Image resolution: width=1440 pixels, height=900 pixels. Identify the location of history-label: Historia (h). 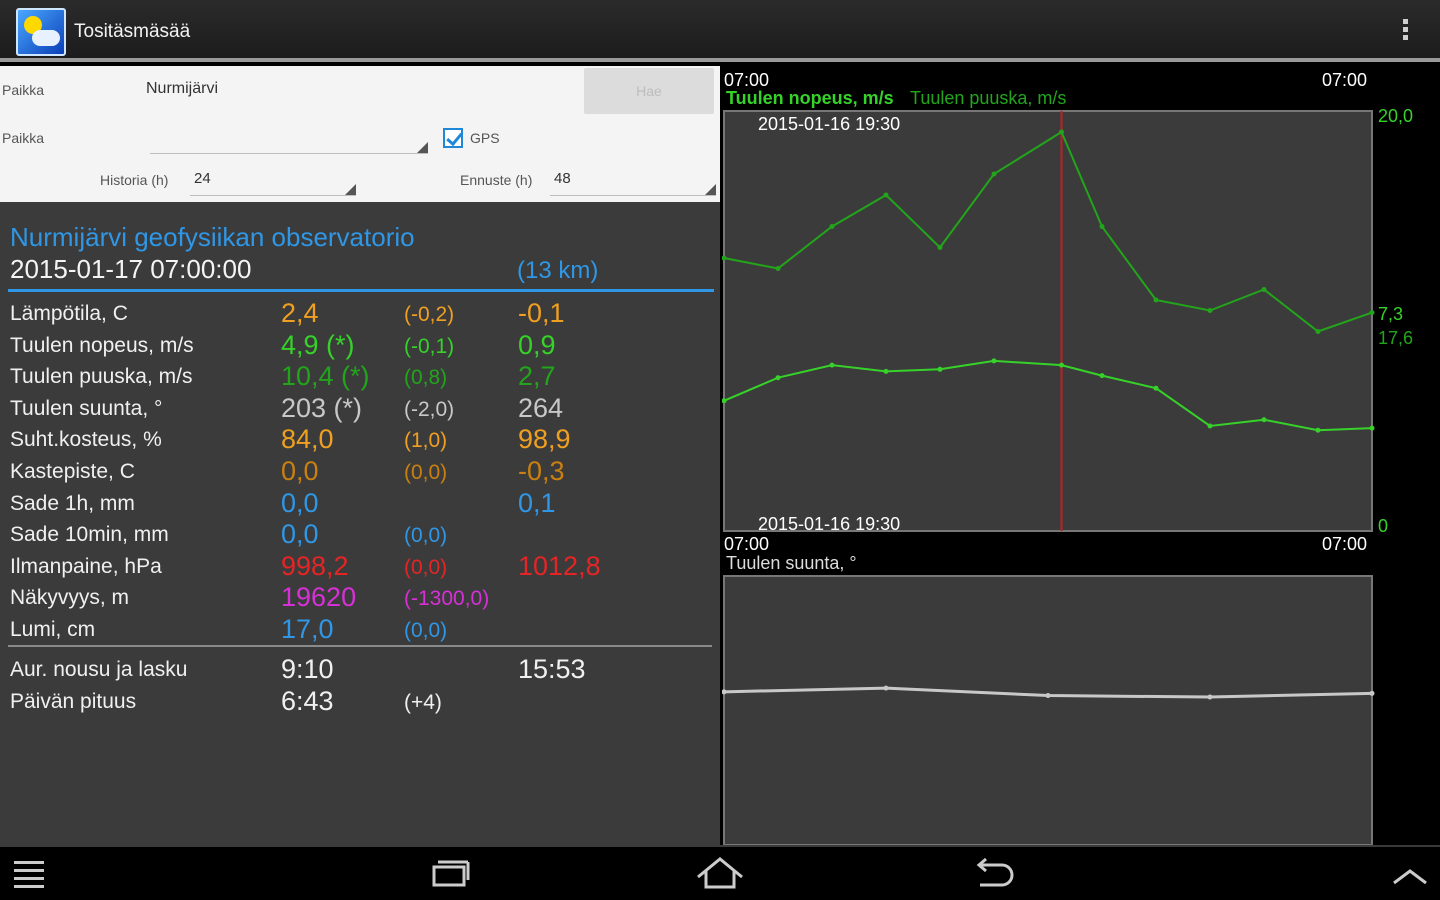
(134, 180).